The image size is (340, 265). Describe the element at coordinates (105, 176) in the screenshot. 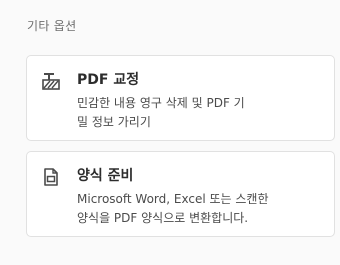

I see `card-title: 양식 준비` at that location.